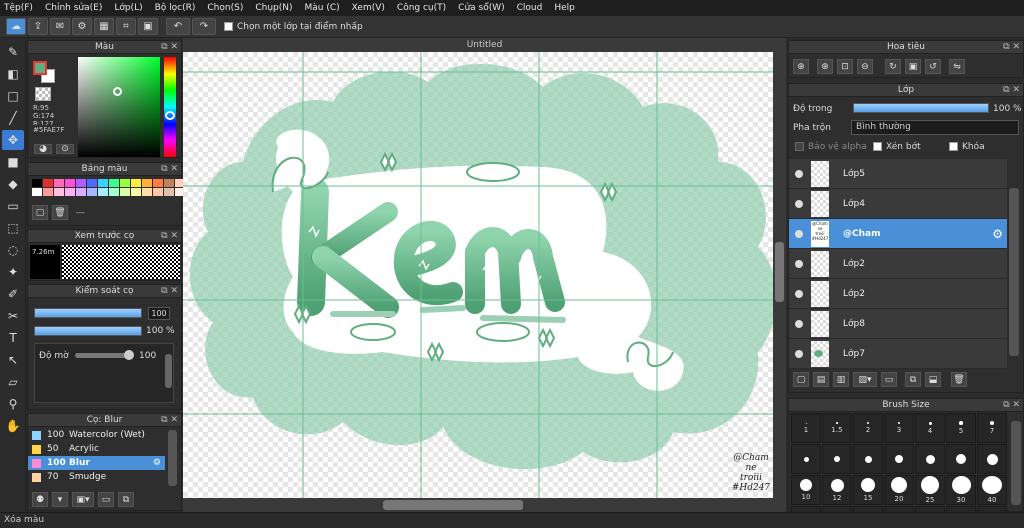 The image size is (1024, 528). What do you see at coordinates (40, 499) in the screenshot?
I see `brush-add-icon: ⚉` at bounding box center [40, 499].